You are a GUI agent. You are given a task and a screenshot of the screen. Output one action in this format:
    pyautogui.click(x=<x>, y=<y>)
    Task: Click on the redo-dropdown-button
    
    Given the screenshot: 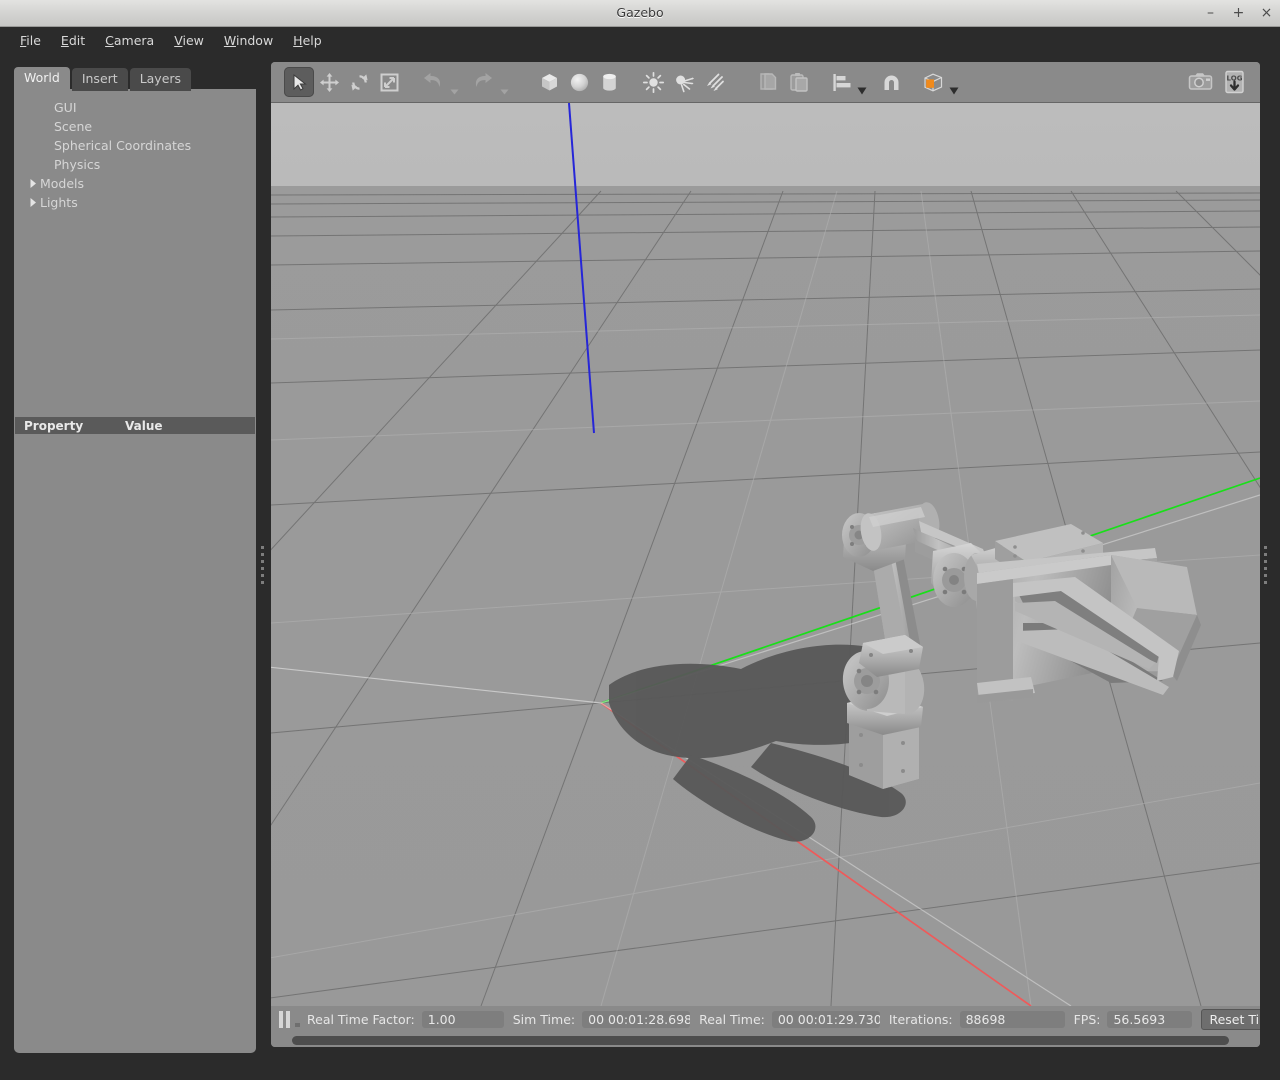 What is the action you would take?
    pyautogui.click(x=504, y=82)
    